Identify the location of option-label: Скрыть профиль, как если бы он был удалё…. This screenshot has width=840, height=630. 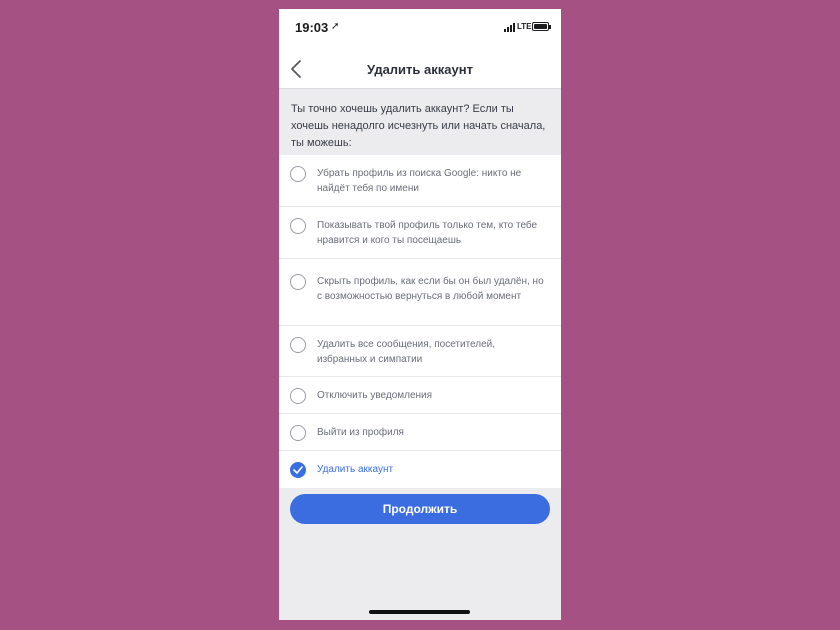
(430, 289).